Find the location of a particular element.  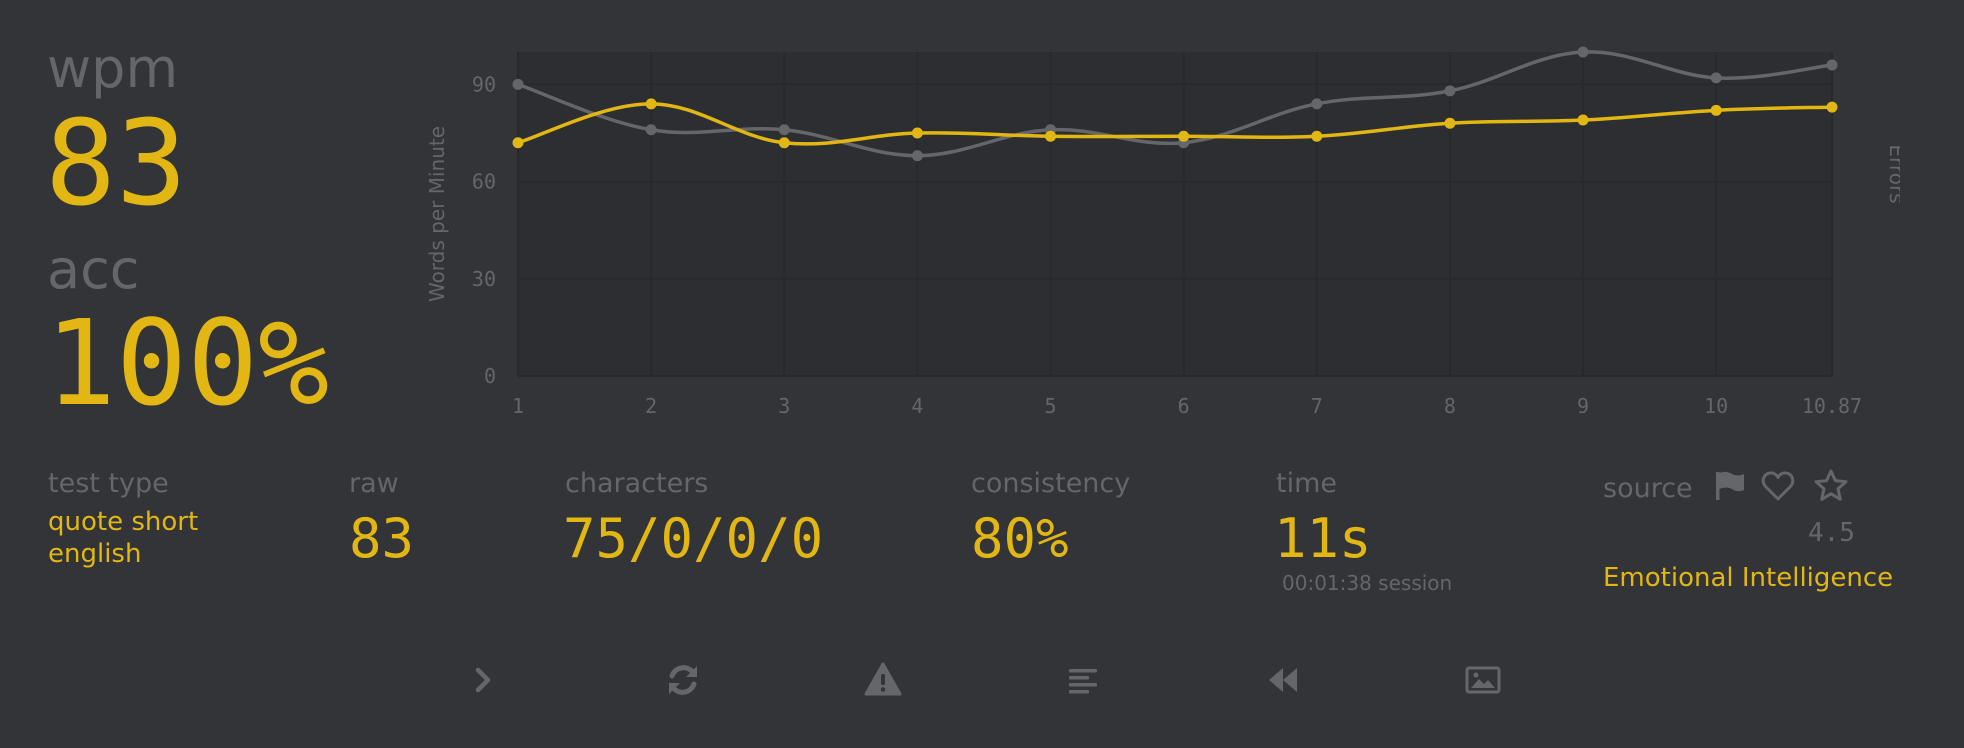

wpm-value: 83 is located at coordinates (116, 163).